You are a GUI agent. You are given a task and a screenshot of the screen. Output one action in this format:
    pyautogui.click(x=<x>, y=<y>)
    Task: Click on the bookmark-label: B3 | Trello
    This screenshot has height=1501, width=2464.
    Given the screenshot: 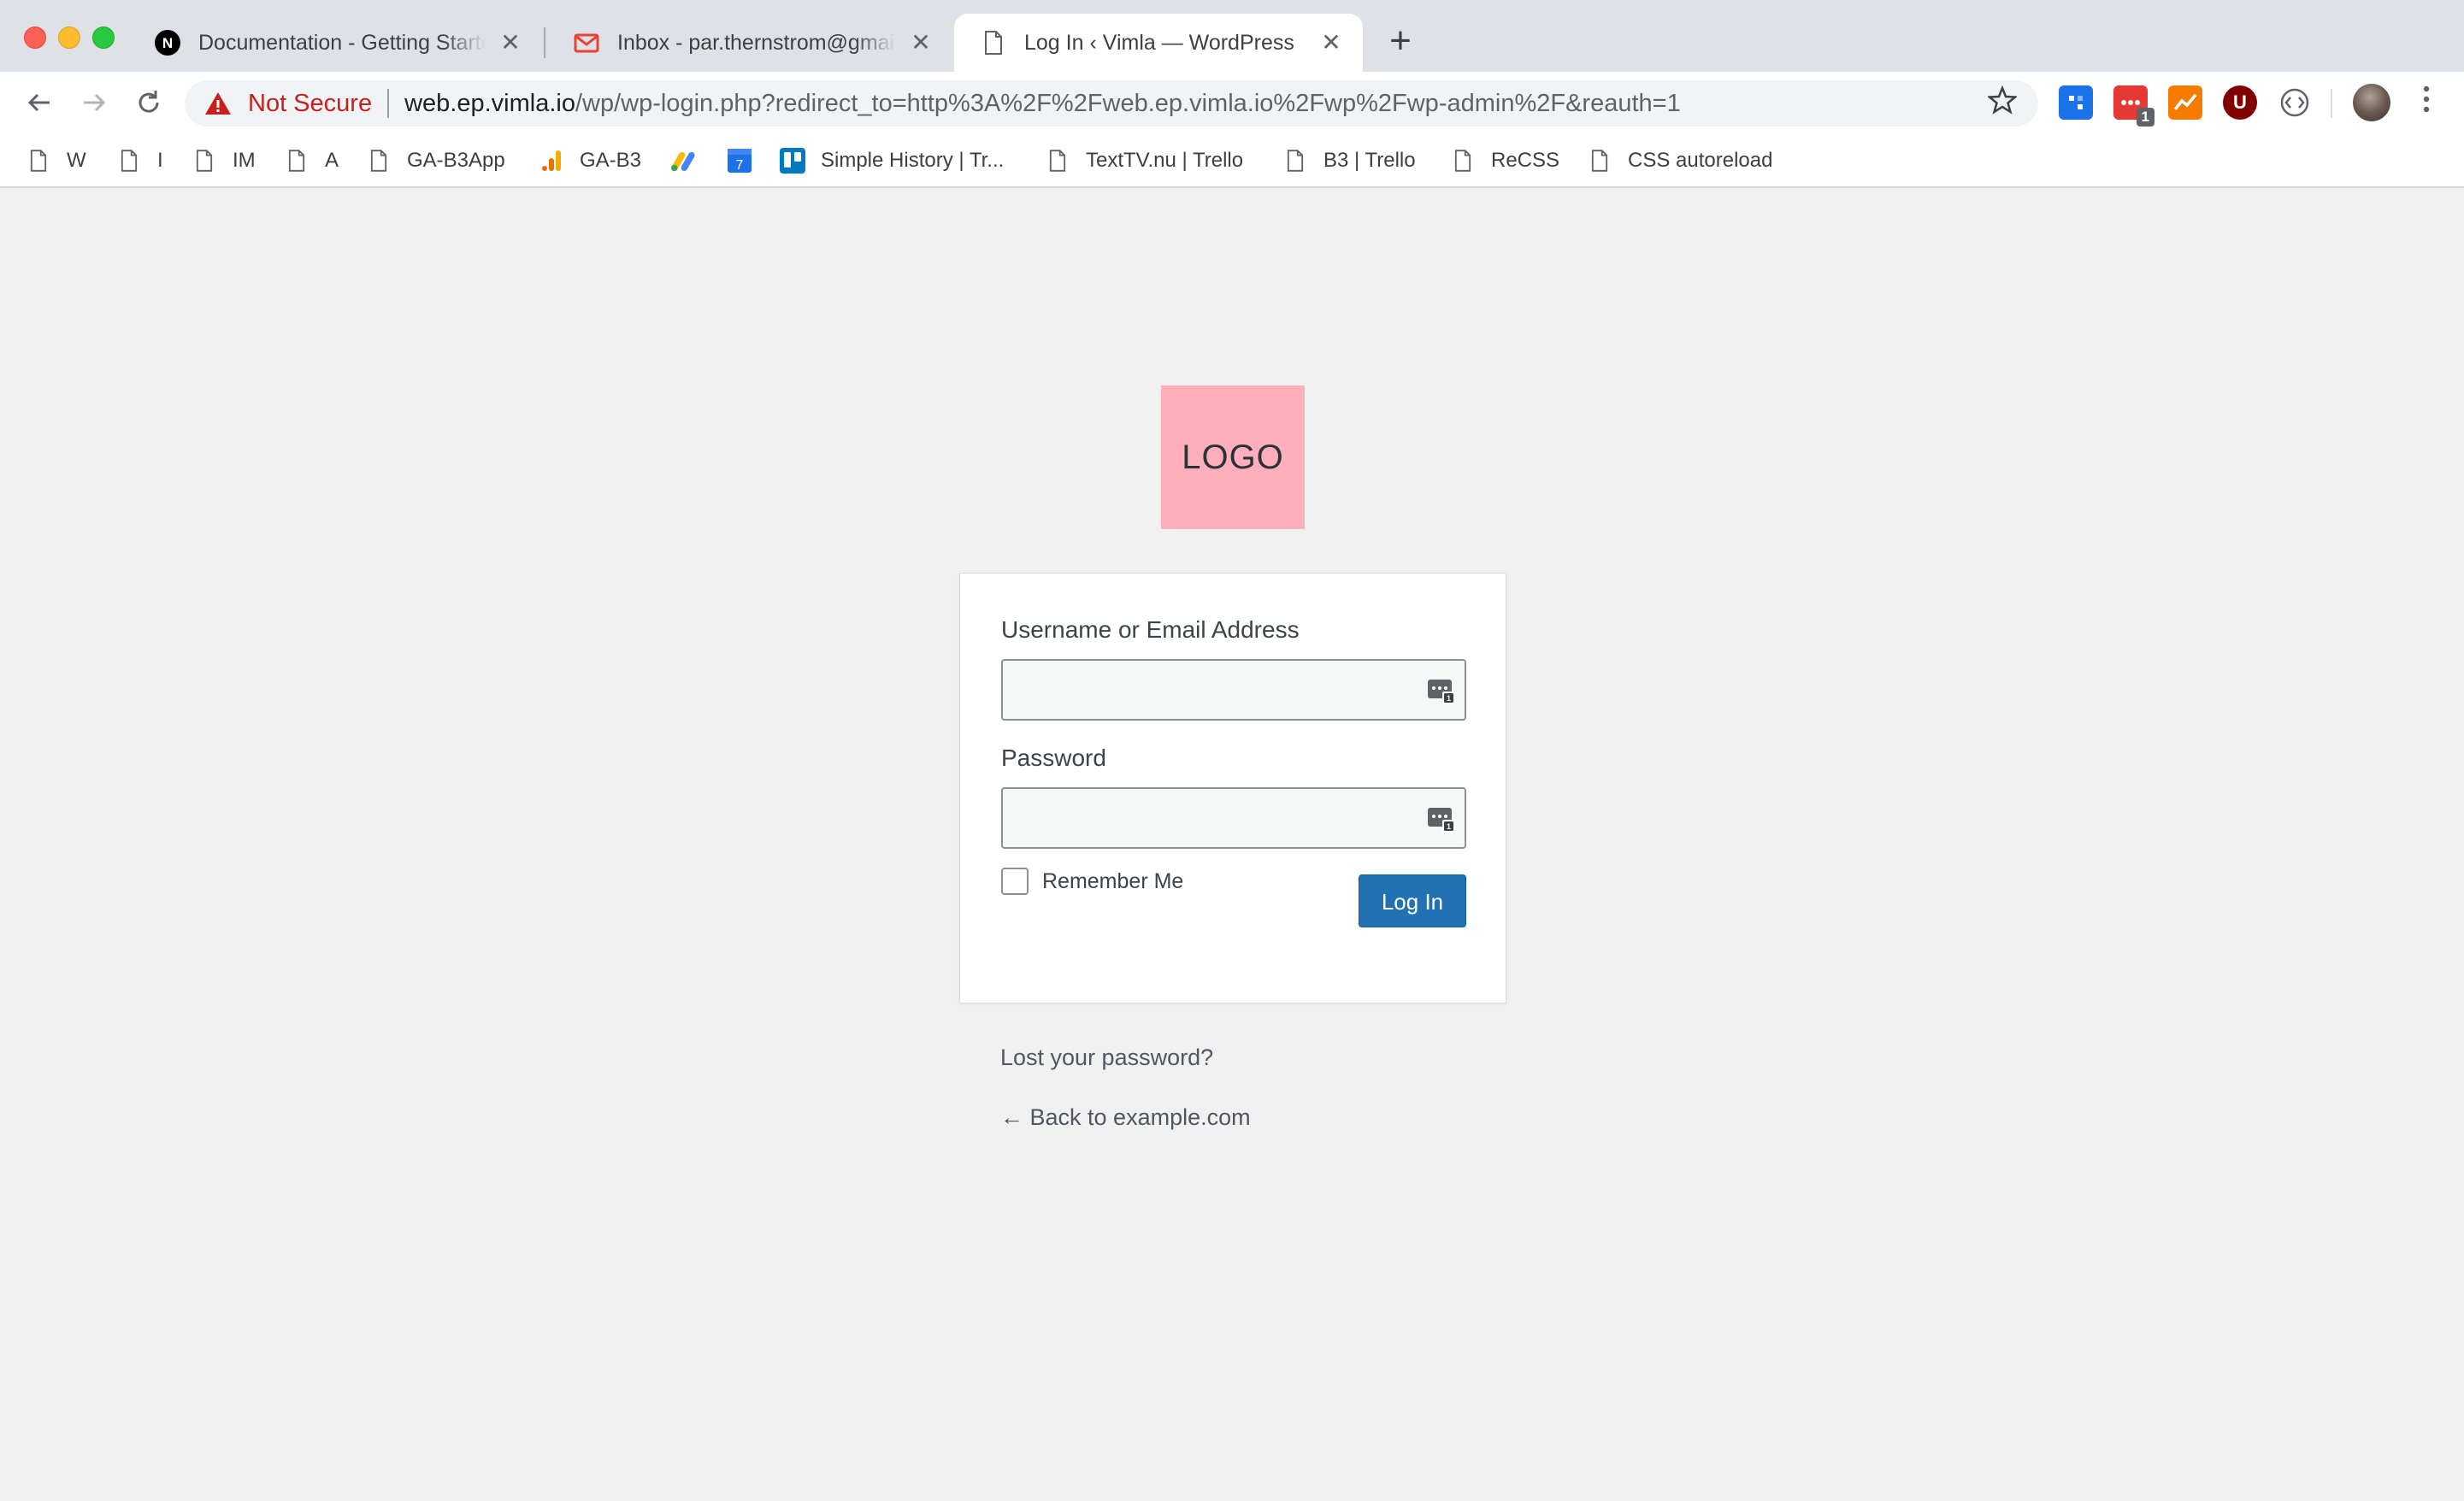 What is the action you would take?
    pyautogui.click(x=1369, y=160)
    